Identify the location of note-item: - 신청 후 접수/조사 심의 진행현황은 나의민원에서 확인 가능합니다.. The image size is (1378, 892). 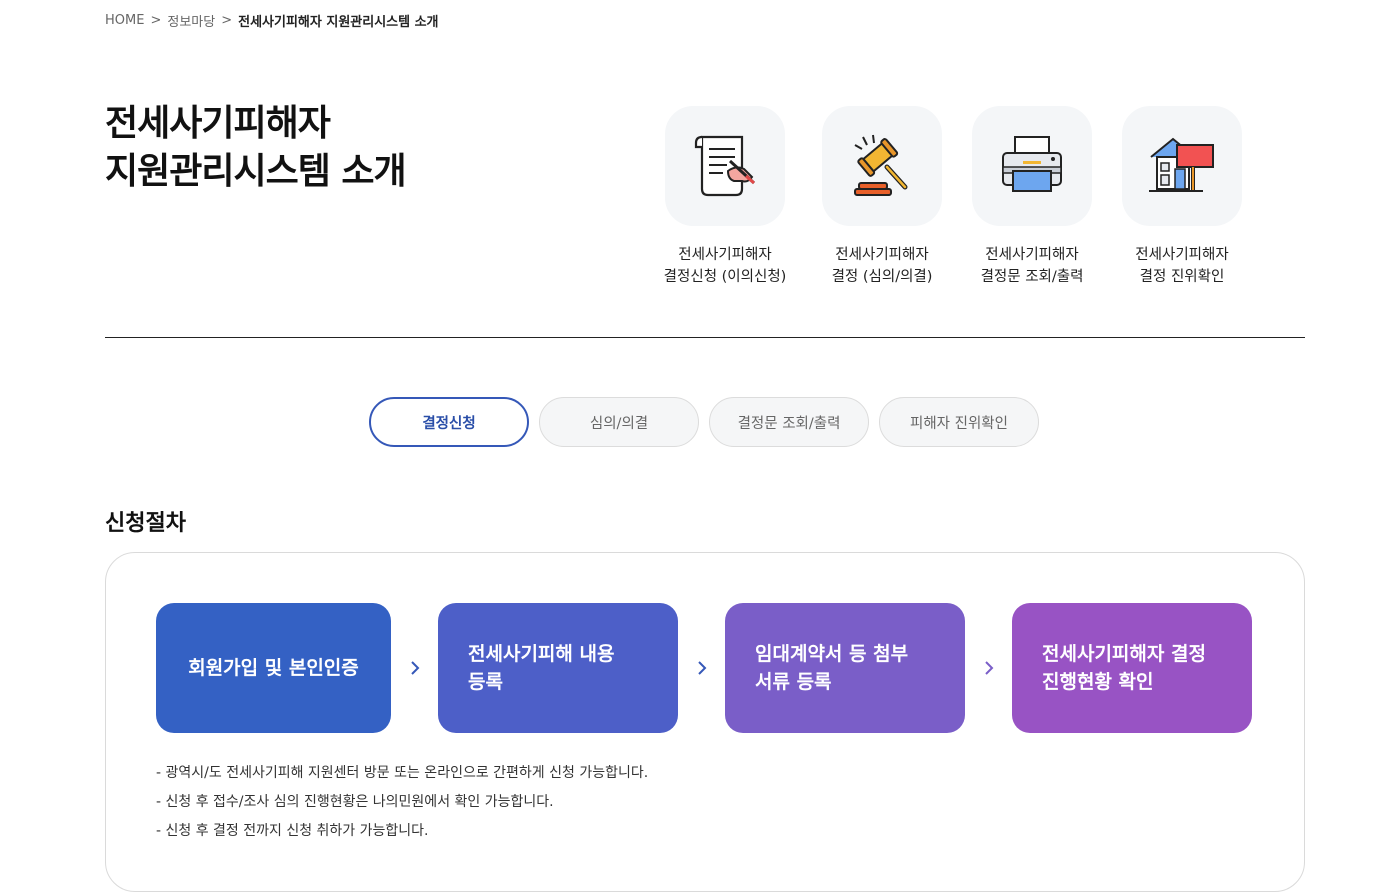
(355, 802).